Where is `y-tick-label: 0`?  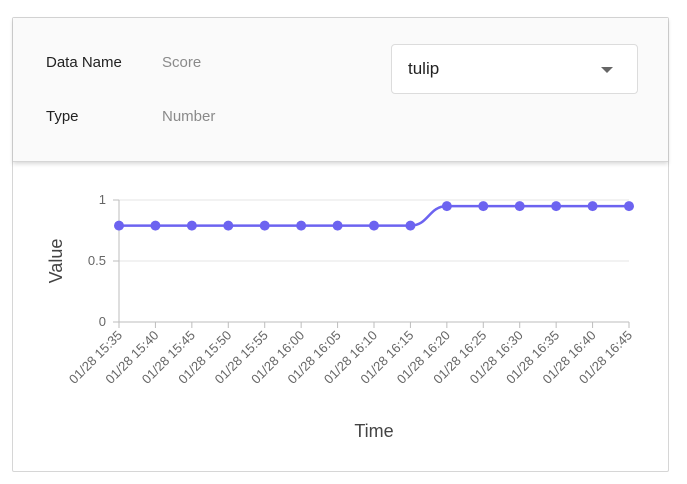
y-tick-label: 0 is located at coordinates (102, 321).